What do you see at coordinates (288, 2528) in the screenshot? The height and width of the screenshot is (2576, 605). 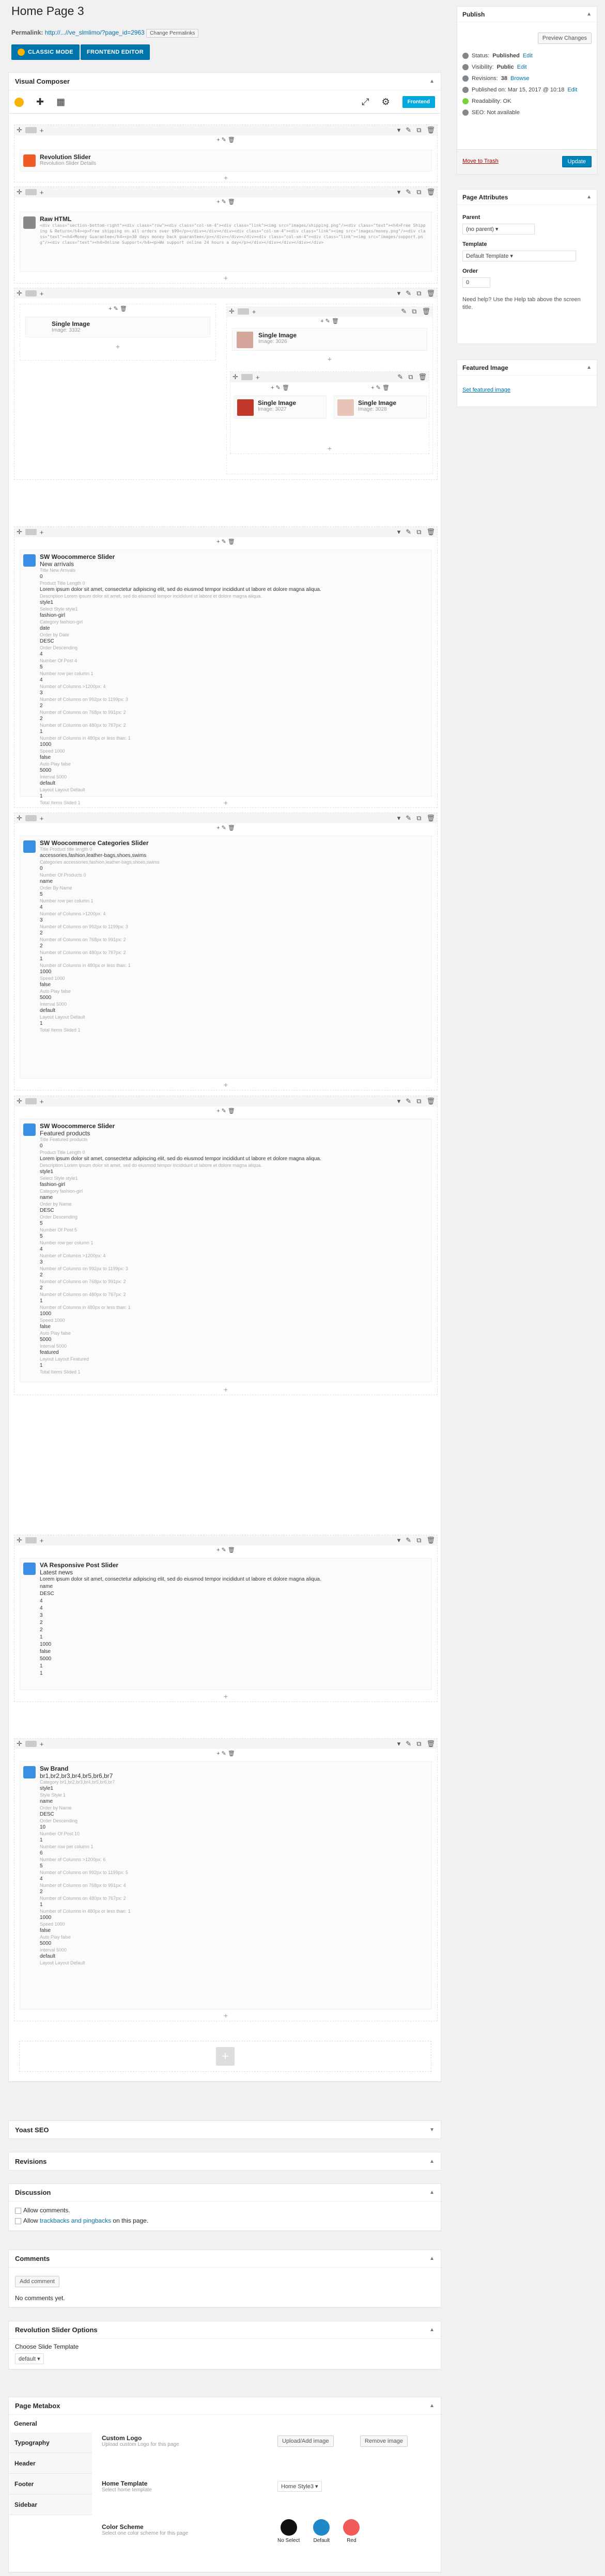 I see `color-swatch` at bounding box center [288, 2528].